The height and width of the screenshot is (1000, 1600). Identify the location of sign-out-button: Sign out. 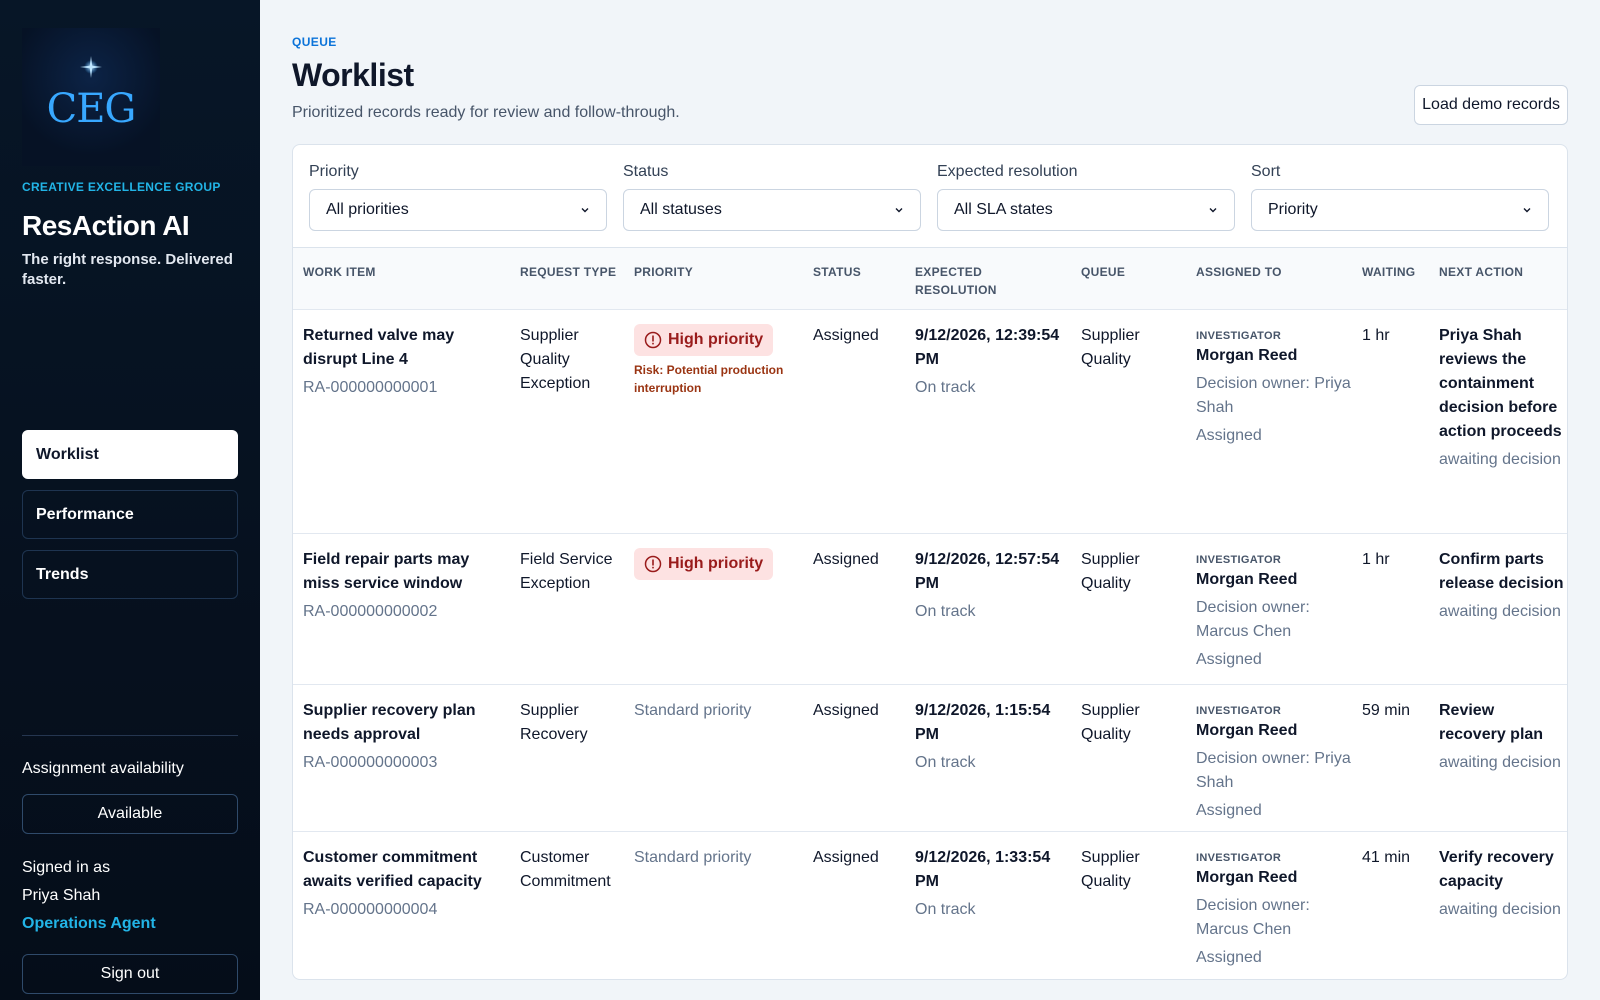
(130, 974).